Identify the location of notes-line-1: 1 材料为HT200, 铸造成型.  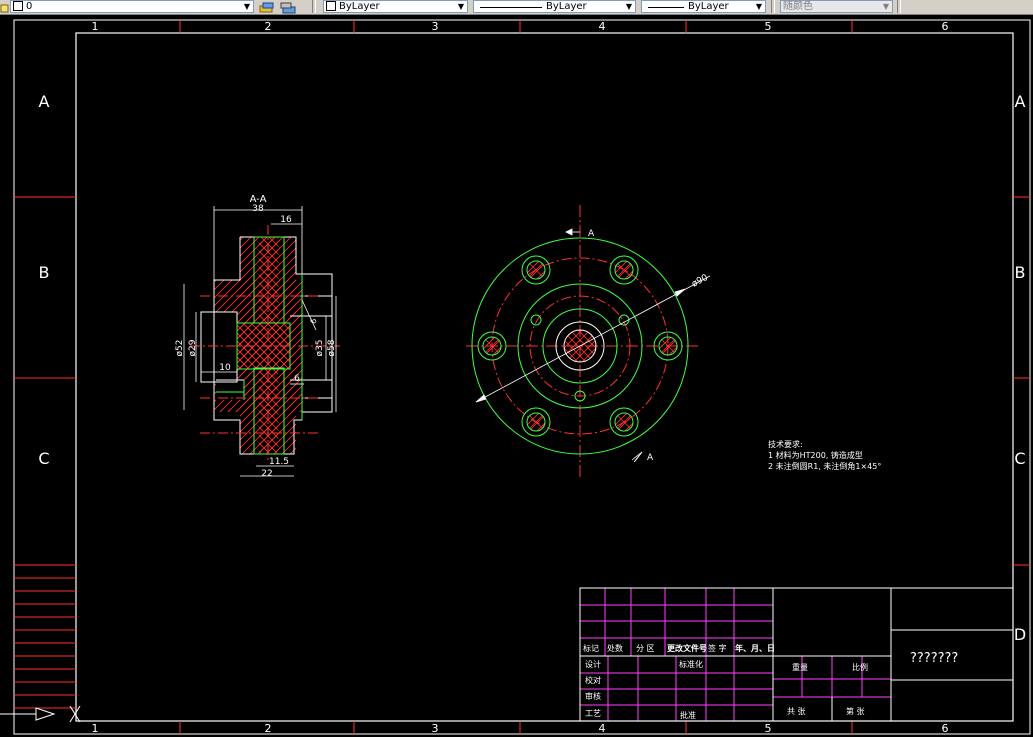
(815, 455).